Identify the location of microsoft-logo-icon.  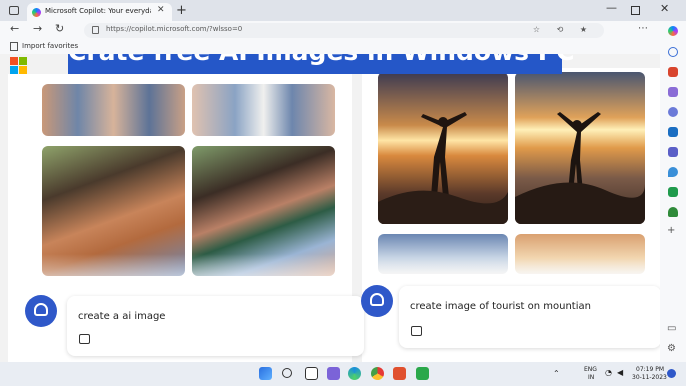
(18, 65).